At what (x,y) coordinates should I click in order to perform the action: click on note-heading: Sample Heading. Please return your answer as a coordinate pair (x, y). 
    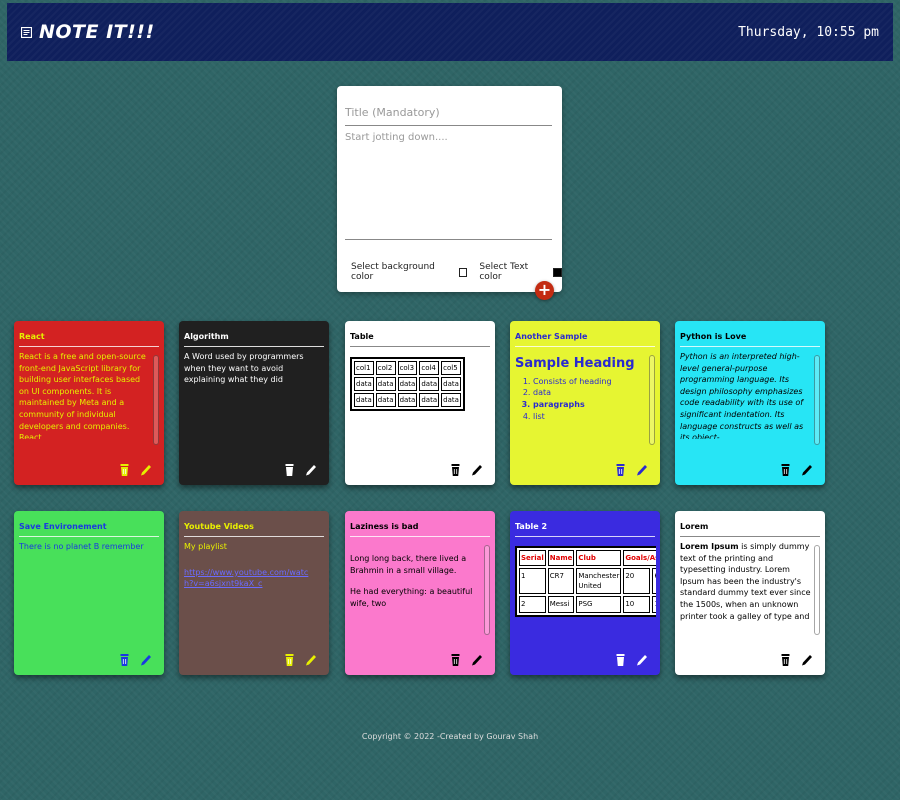
    Looking at the image, I should click on (575, 363).